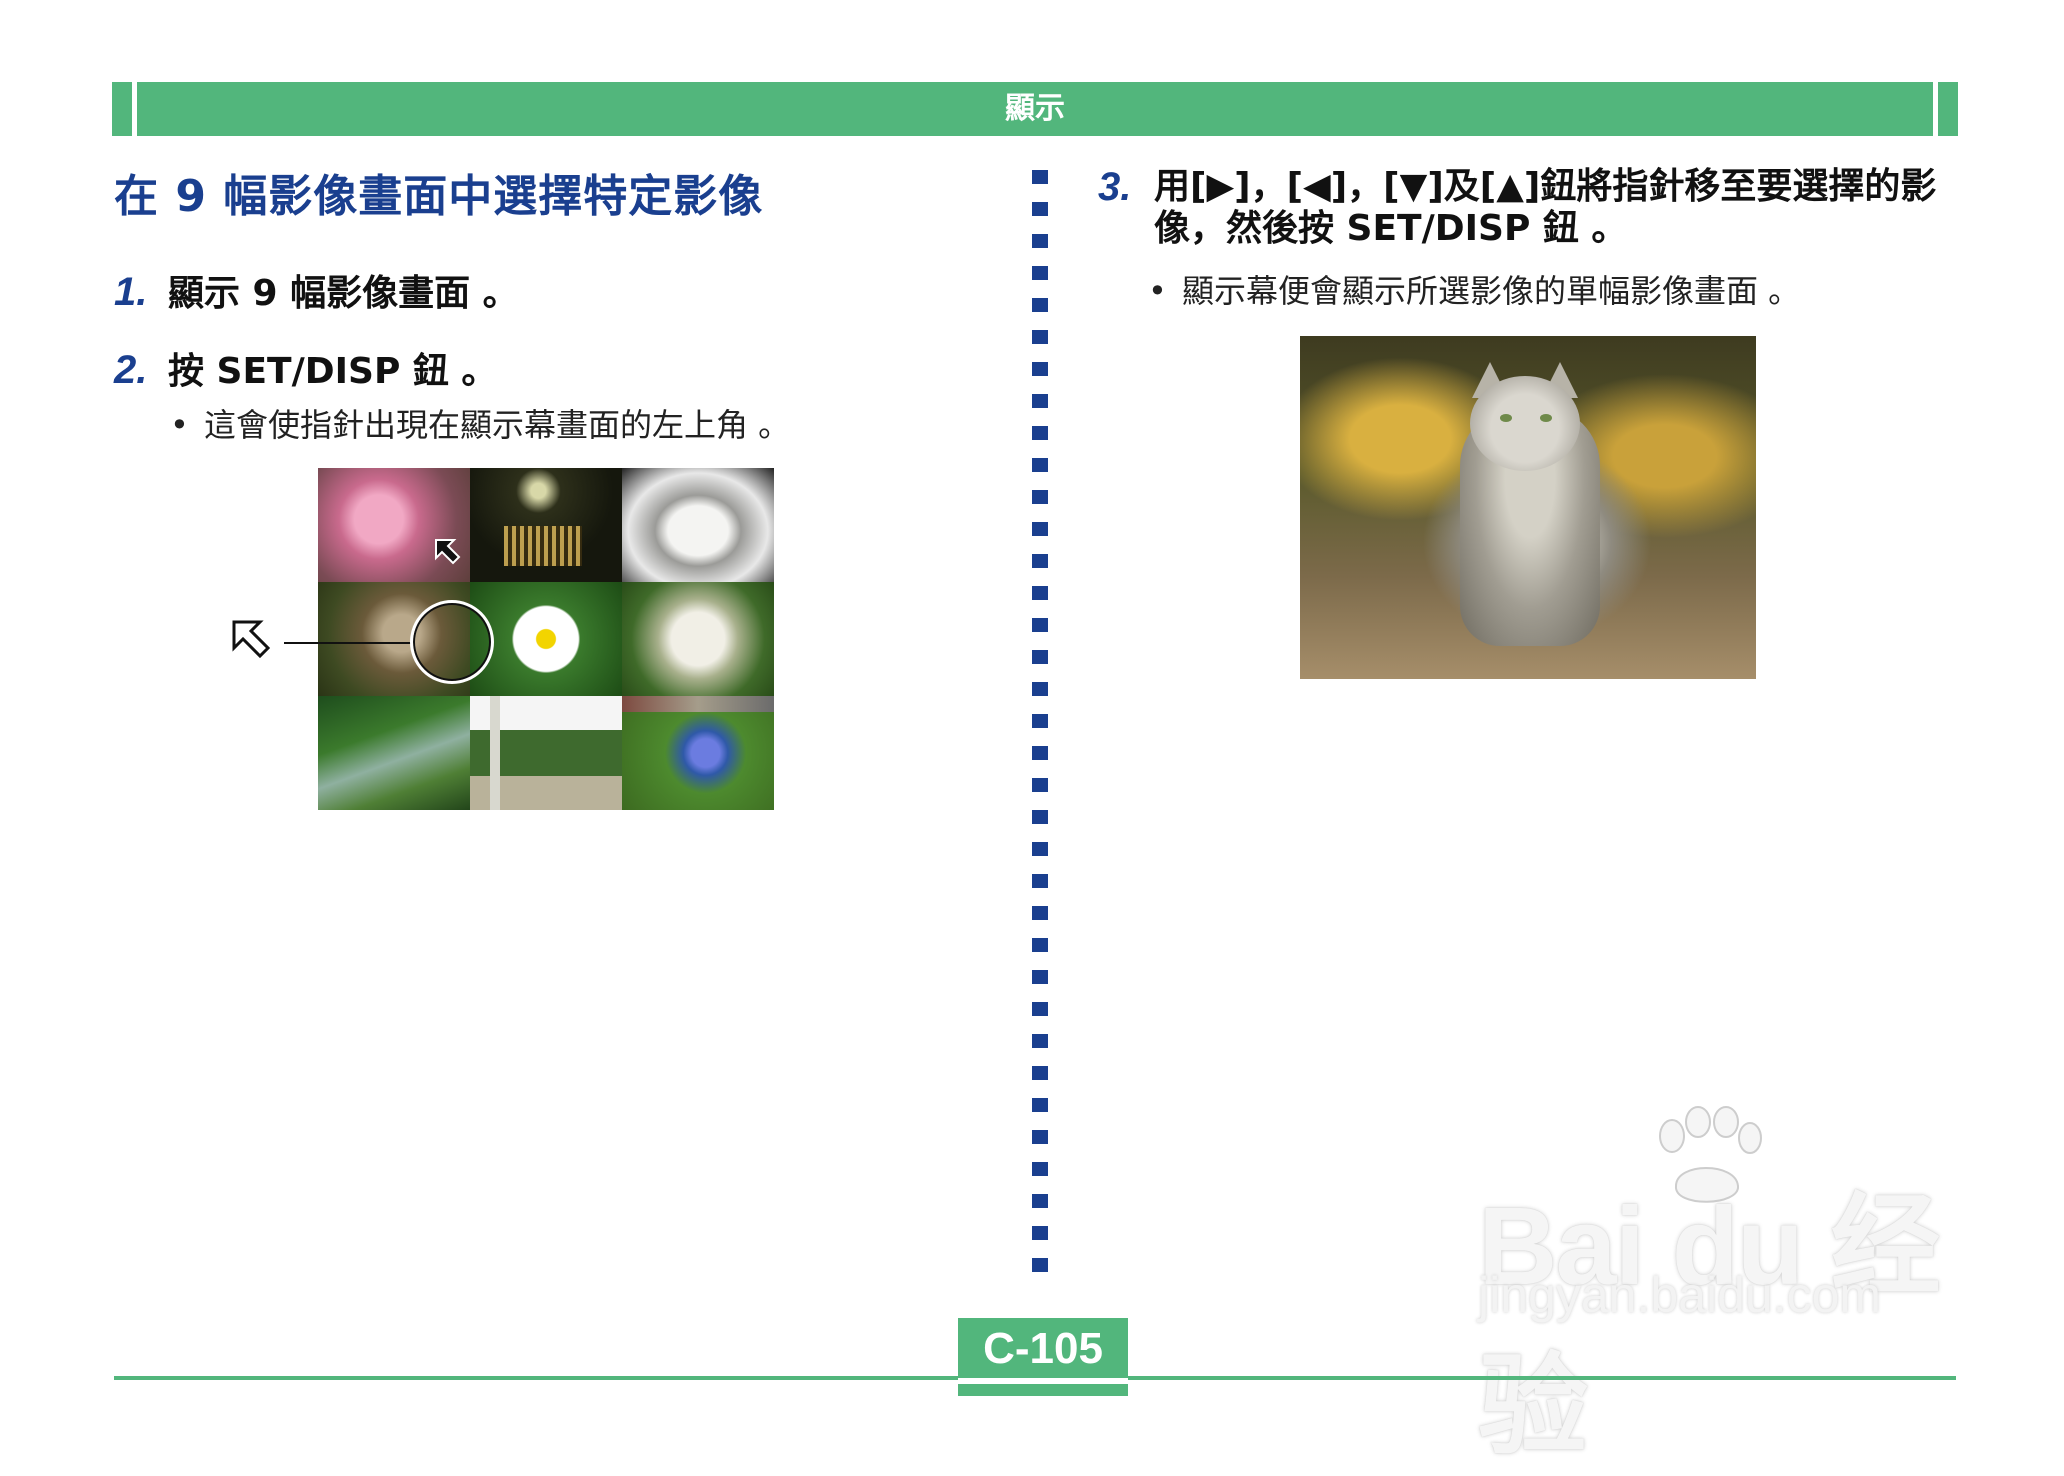 This screenshot has width=2064, height=1476. What do you see at coordinates (1679, 1295) in the screenshot?
I see `watermark-url: jingyan.baidu.com` at bounding box center [1679, 1295].